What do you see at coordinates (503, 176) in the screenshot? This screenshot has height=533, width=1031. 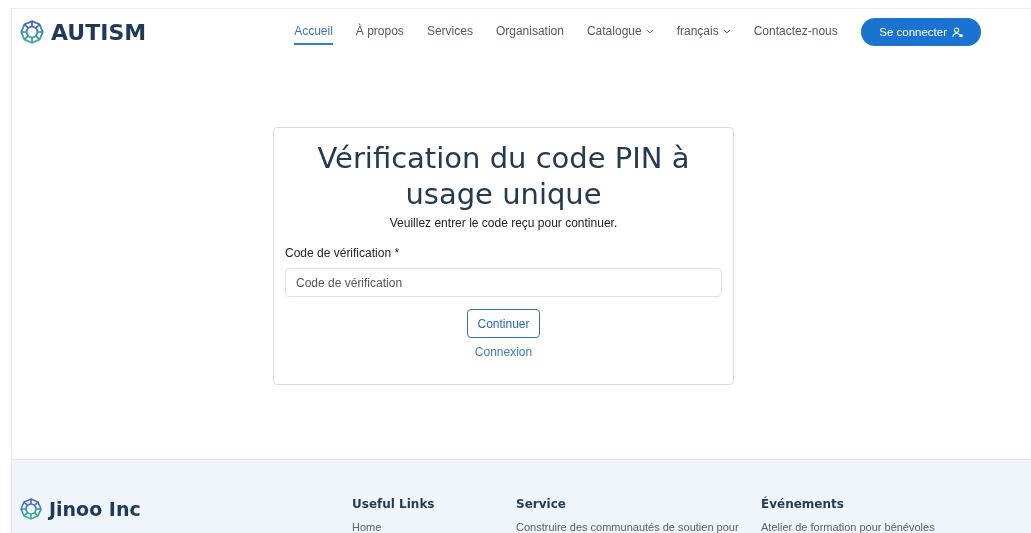 I see `page-title: Vérification du code PIN à usage unique` at bounding box center [503, 176].